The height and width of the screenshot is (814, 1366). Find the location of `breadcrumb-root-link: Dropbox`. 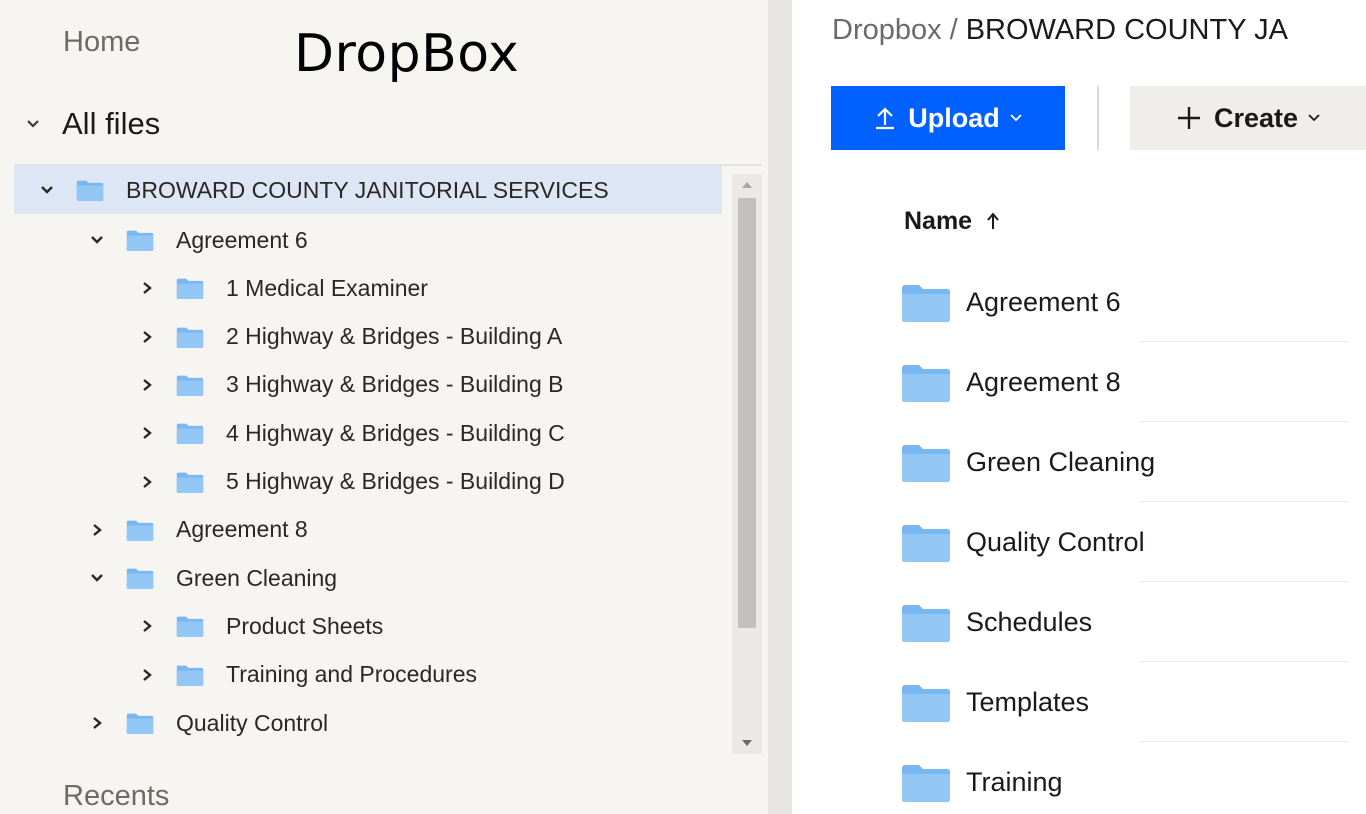

breadcrumb-root-link: Dropbox is located at coordinates (887, 30).